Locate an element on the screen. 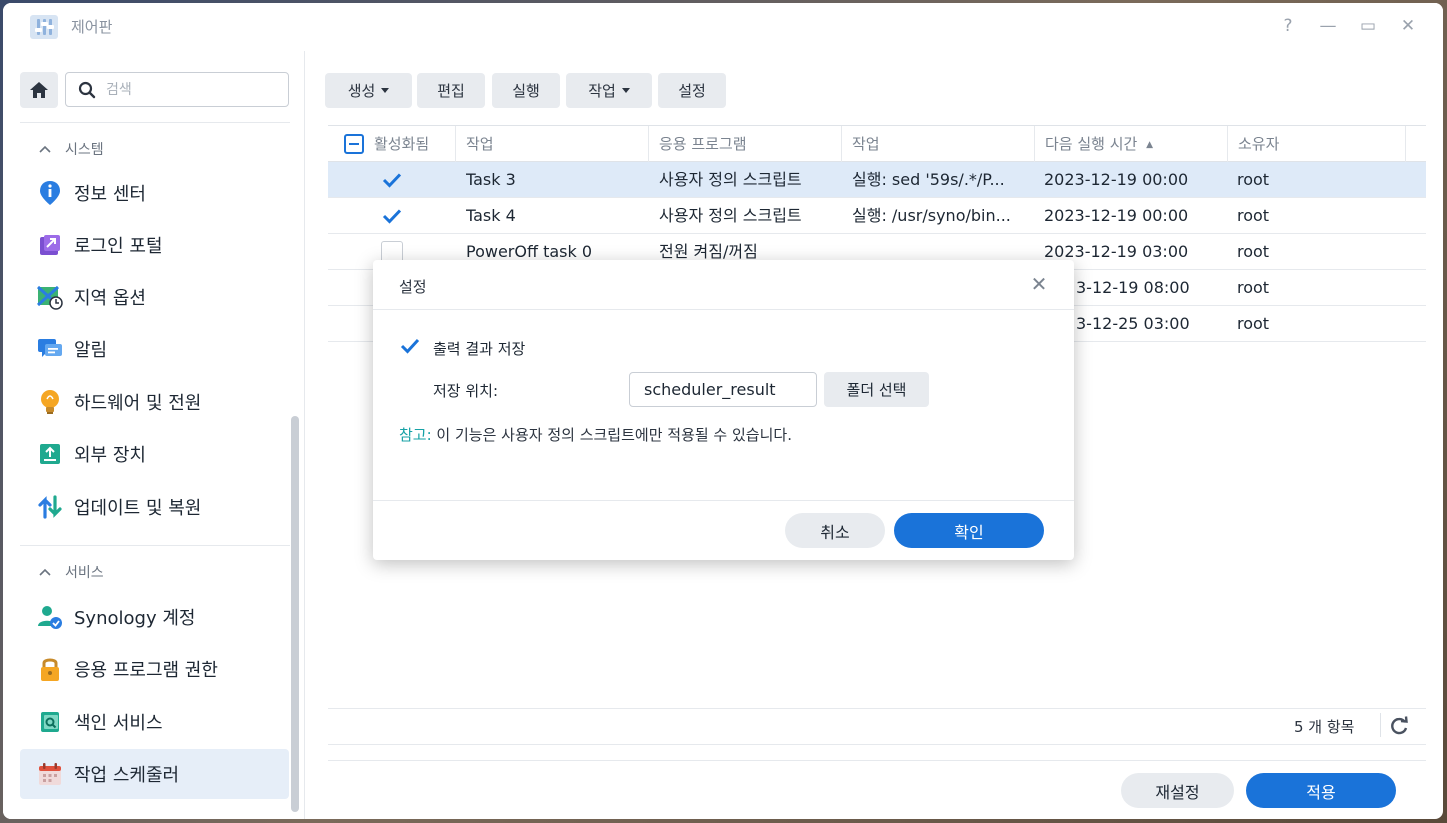 This screenshot has width=1447, height=823. section-system-label: 시스템 is located at coordinates (84, 150).